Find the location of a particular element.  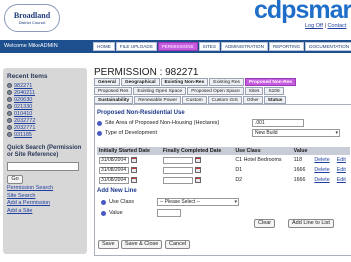

cancel-button: Cancel is located at coordinates (178, 244).